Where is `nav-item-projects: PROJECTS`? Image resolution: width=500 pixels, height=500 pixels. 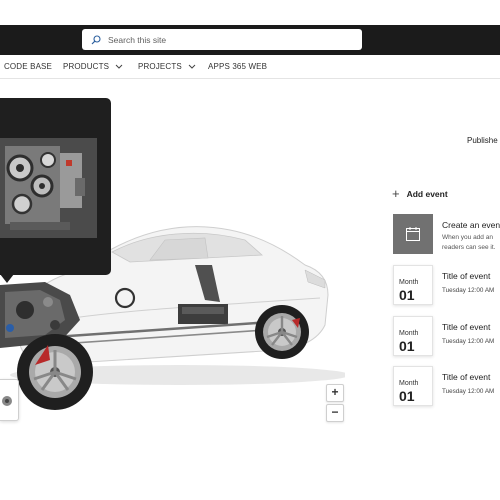 nav-item-projects: PROJECTS is located at coordinates (167, 66).